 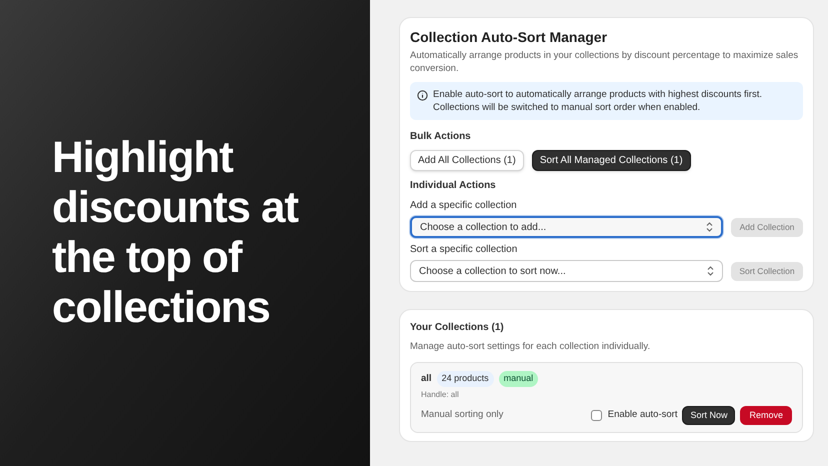 I want to click on field-label: Add a specific collection, so click(x=464, y=206).